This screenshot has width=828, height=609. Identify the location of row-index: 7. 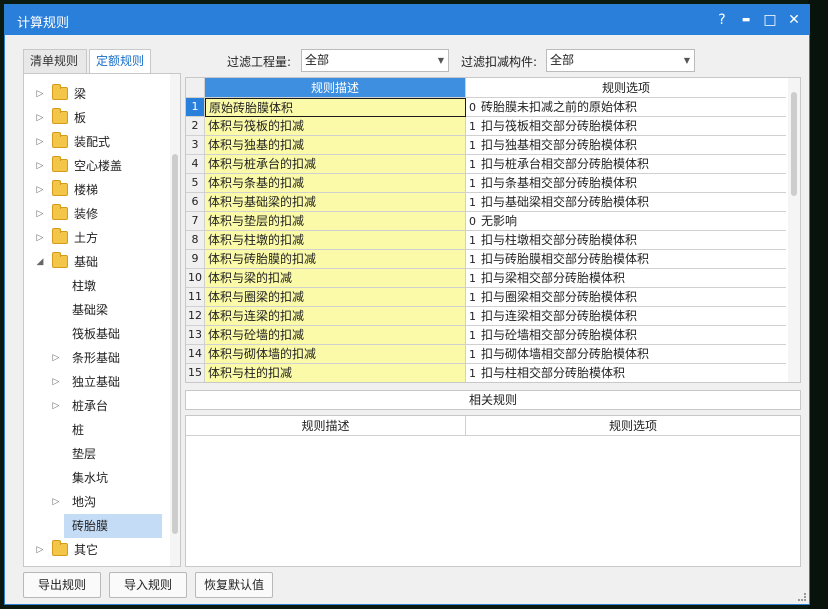
(195, 221).